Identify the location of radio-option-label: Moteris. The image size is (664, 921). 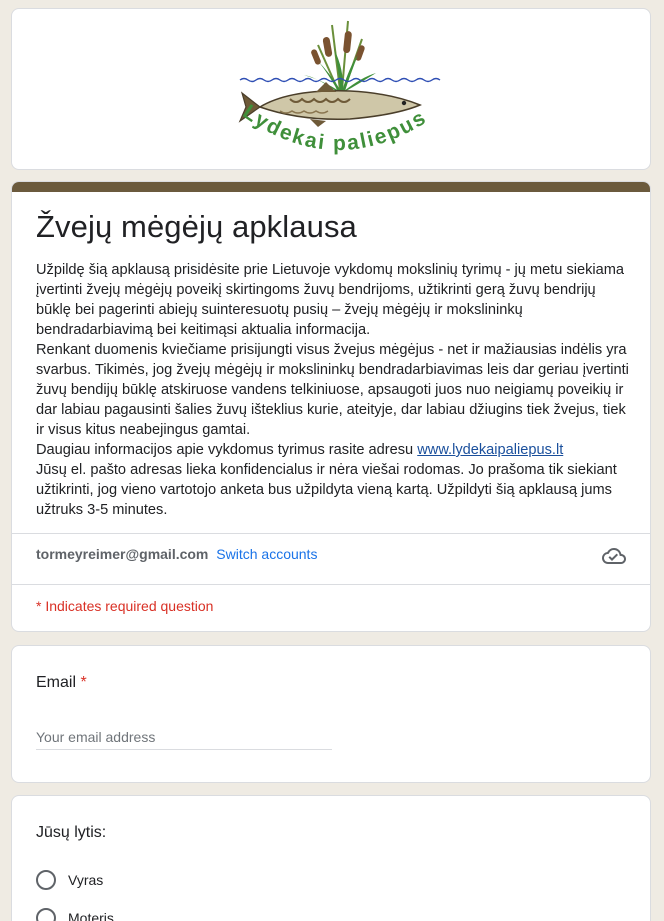
(91, 915).